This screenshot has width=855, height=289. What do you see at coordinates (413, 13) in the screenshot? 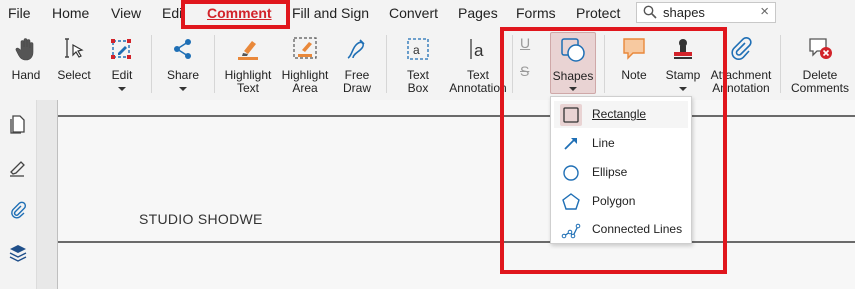
I see `menu-convert: Convert` at bounding box center [413, 13].